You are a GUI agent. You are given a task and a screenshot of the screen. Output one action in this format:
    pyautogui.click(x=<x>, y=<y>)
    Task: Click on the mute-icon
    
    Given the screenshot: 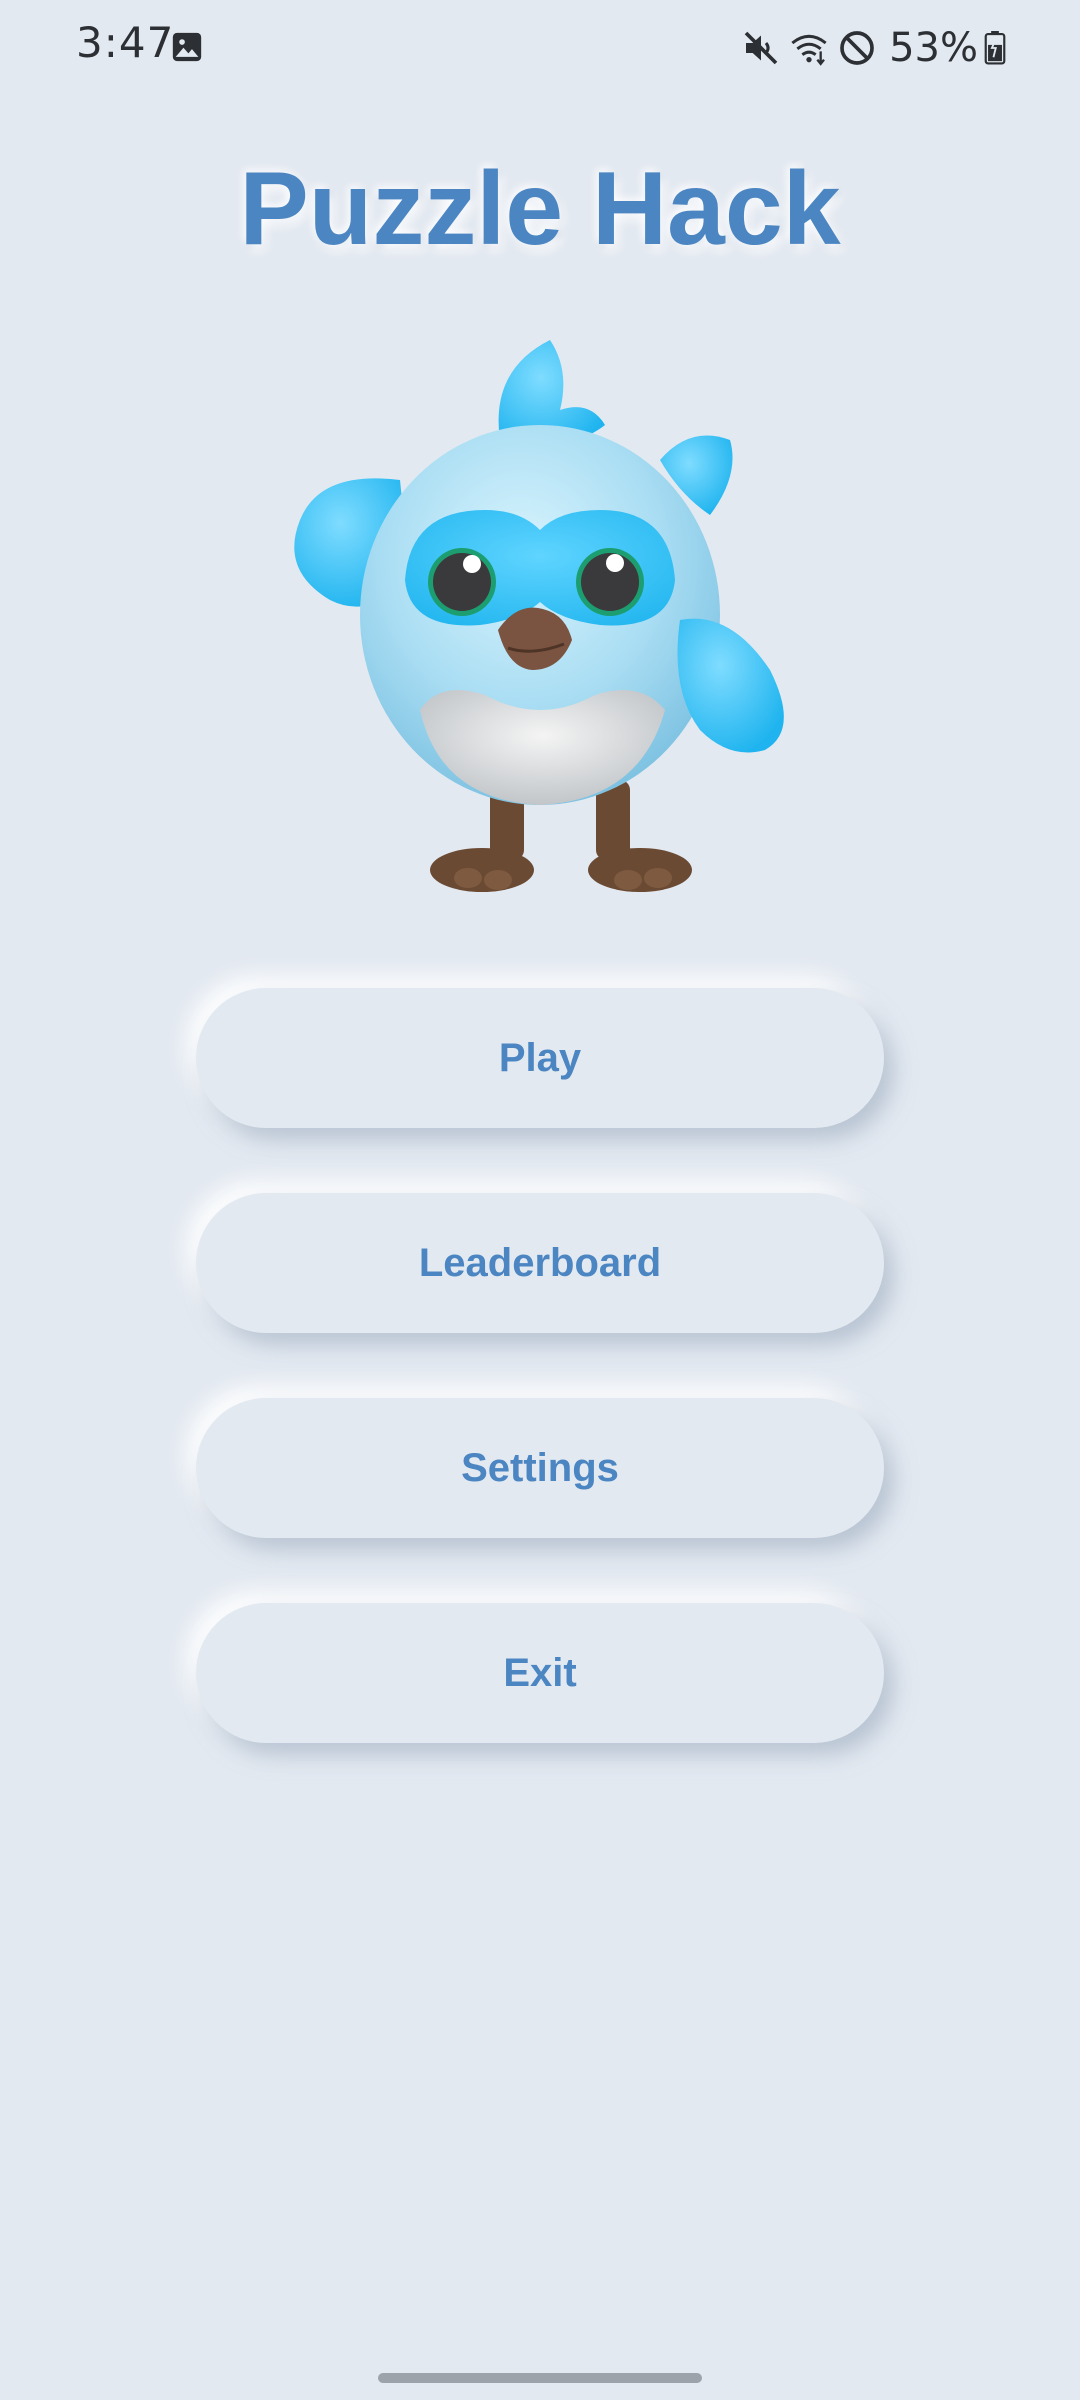 What is the action you would take?
    pyautogui.click(x=761, y=48)
    